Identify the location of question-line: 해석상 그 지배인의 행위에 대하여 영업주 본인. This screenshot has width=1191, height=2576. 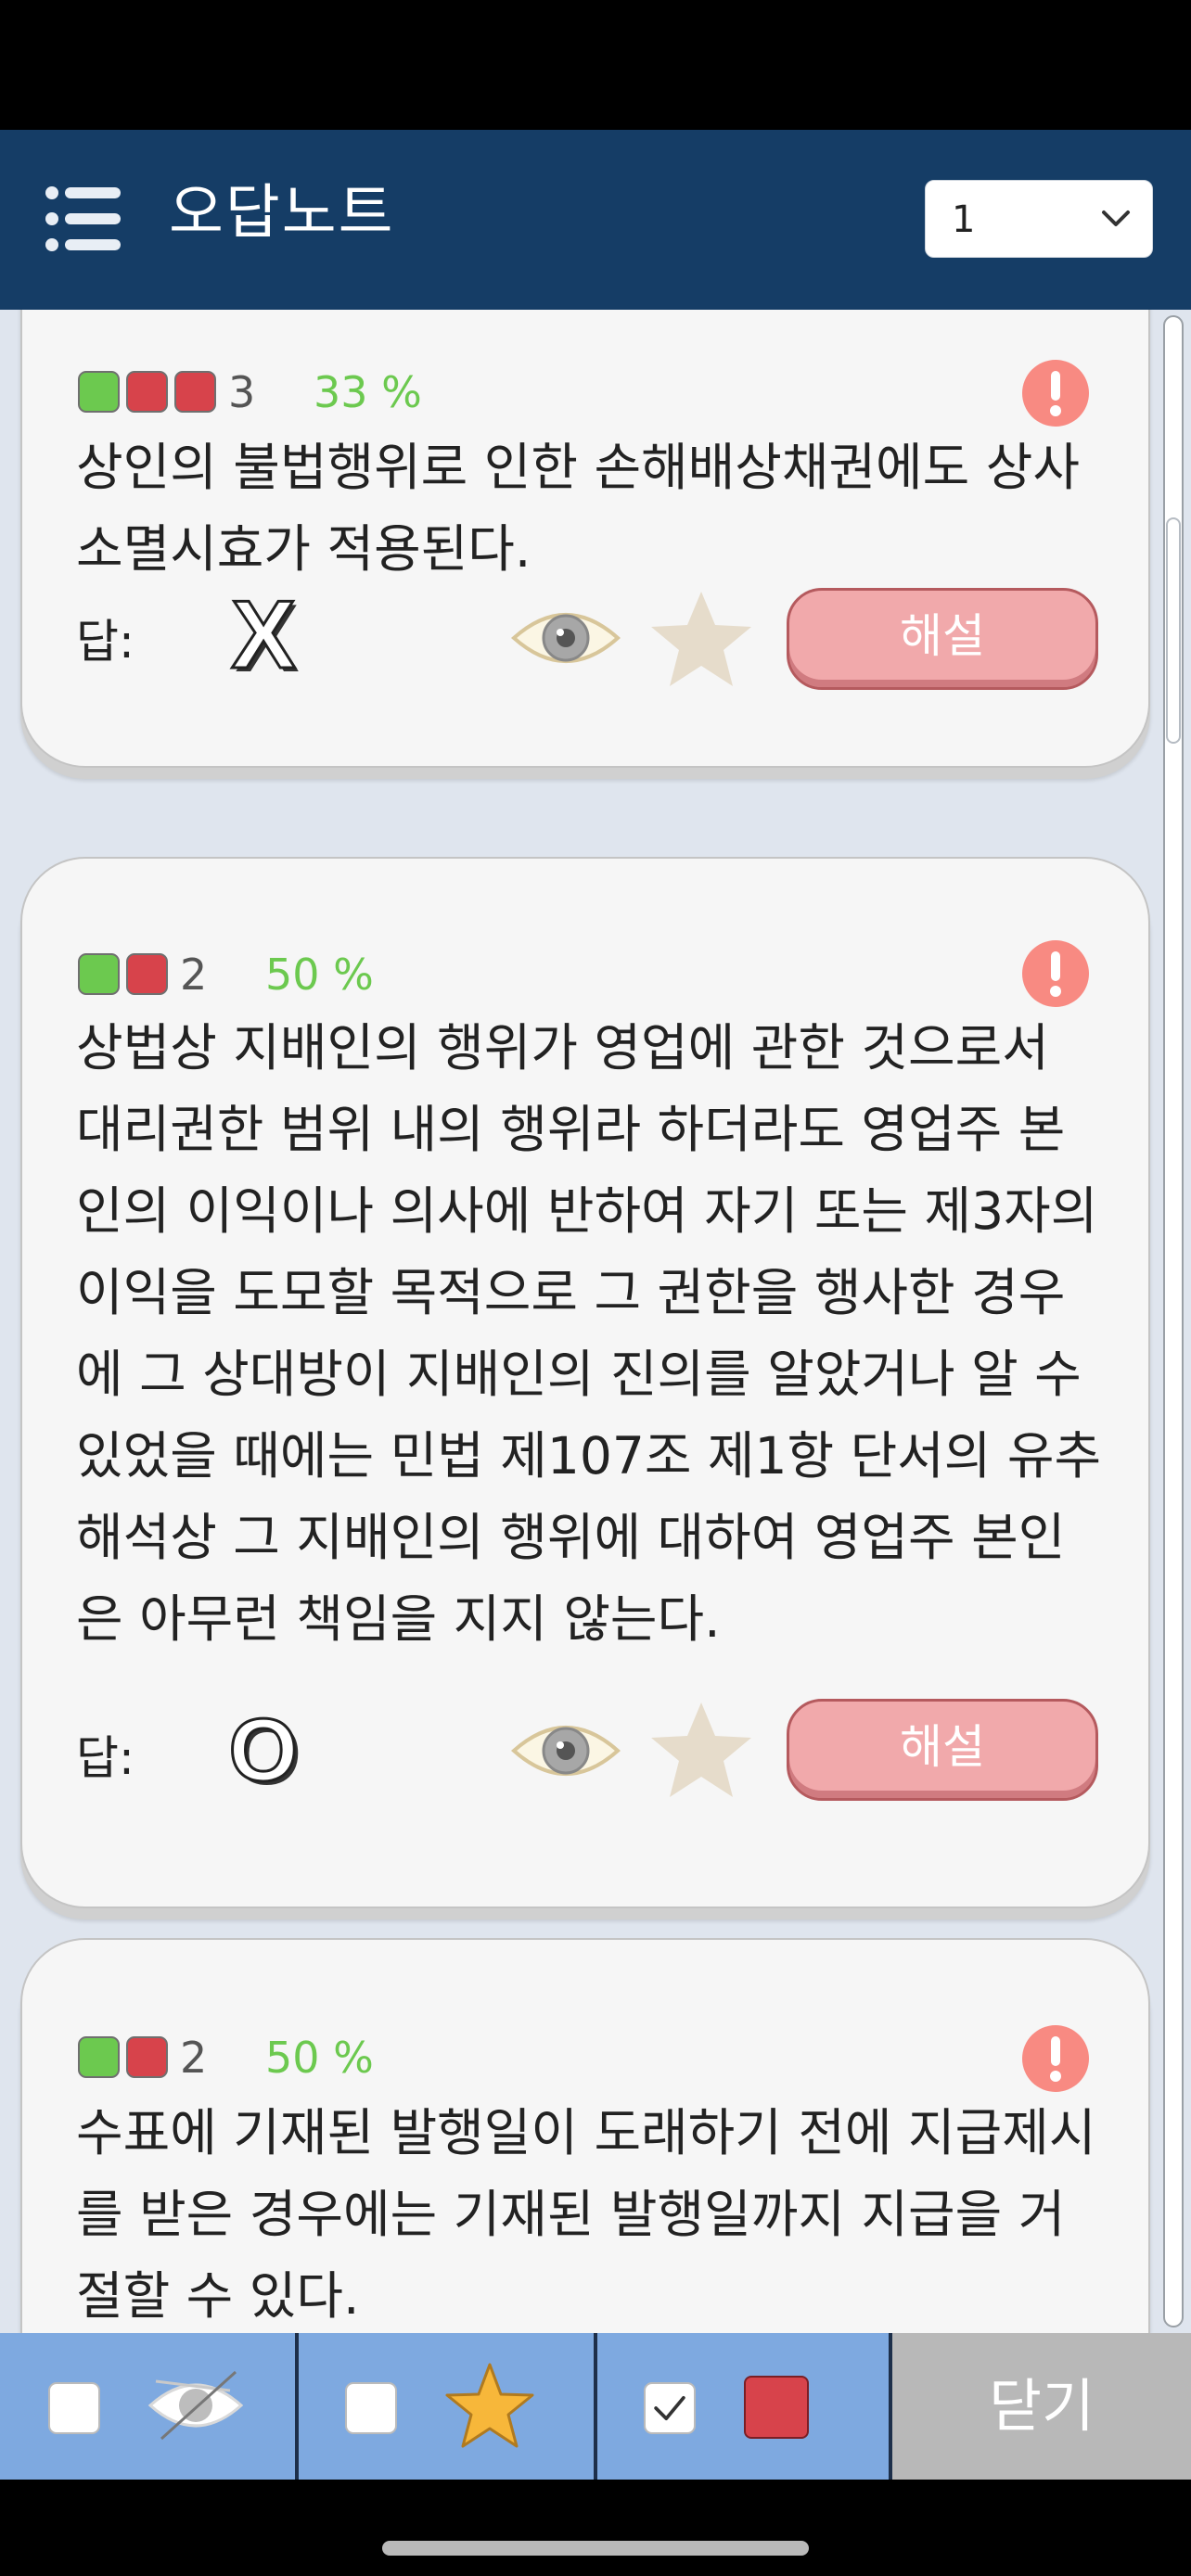
(571, 1538).